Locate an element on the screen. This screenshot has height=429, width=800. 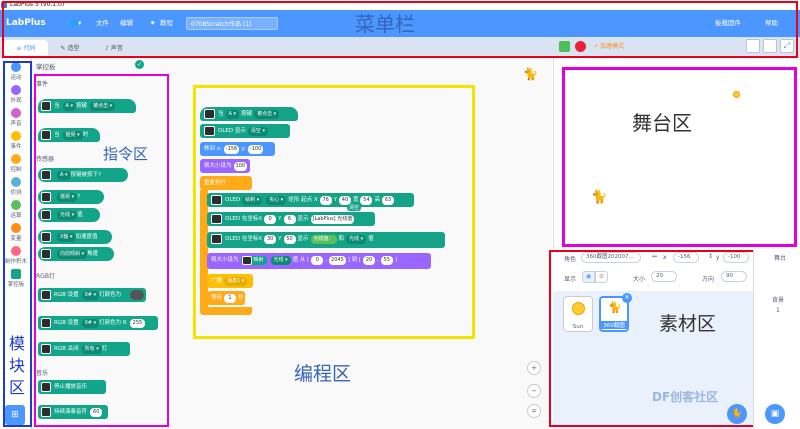
block-text: 按键 is located at coordinates (247, 114).